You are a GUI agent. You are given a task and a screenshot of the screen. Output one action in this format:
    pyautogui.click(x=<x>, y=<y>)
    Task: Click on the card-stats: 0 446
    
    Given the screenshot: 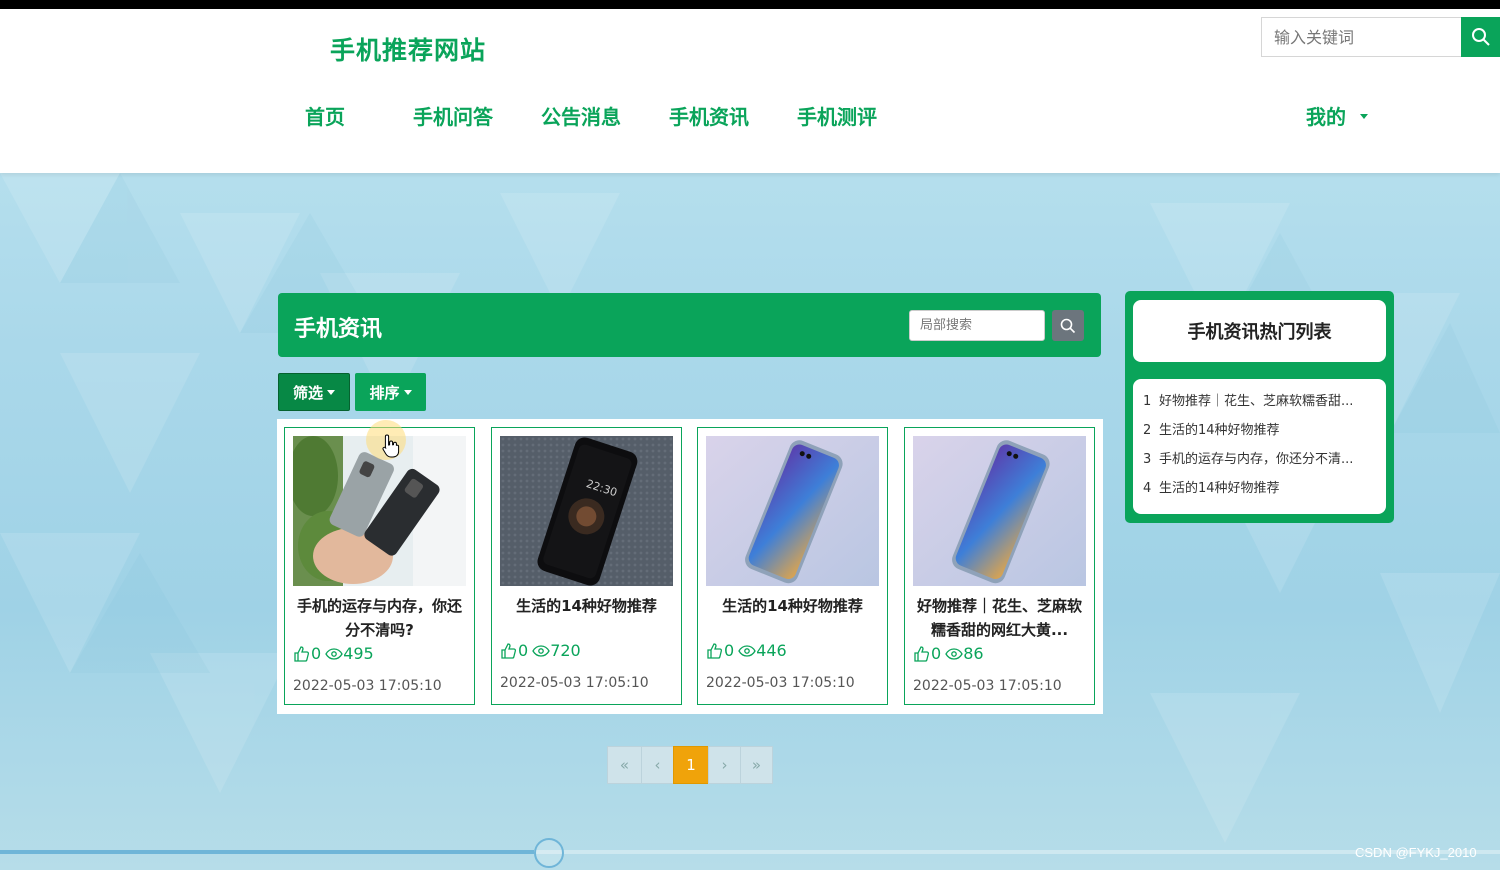 What is the action you would take?
    pyautogui.click(x=748, y=650)
    